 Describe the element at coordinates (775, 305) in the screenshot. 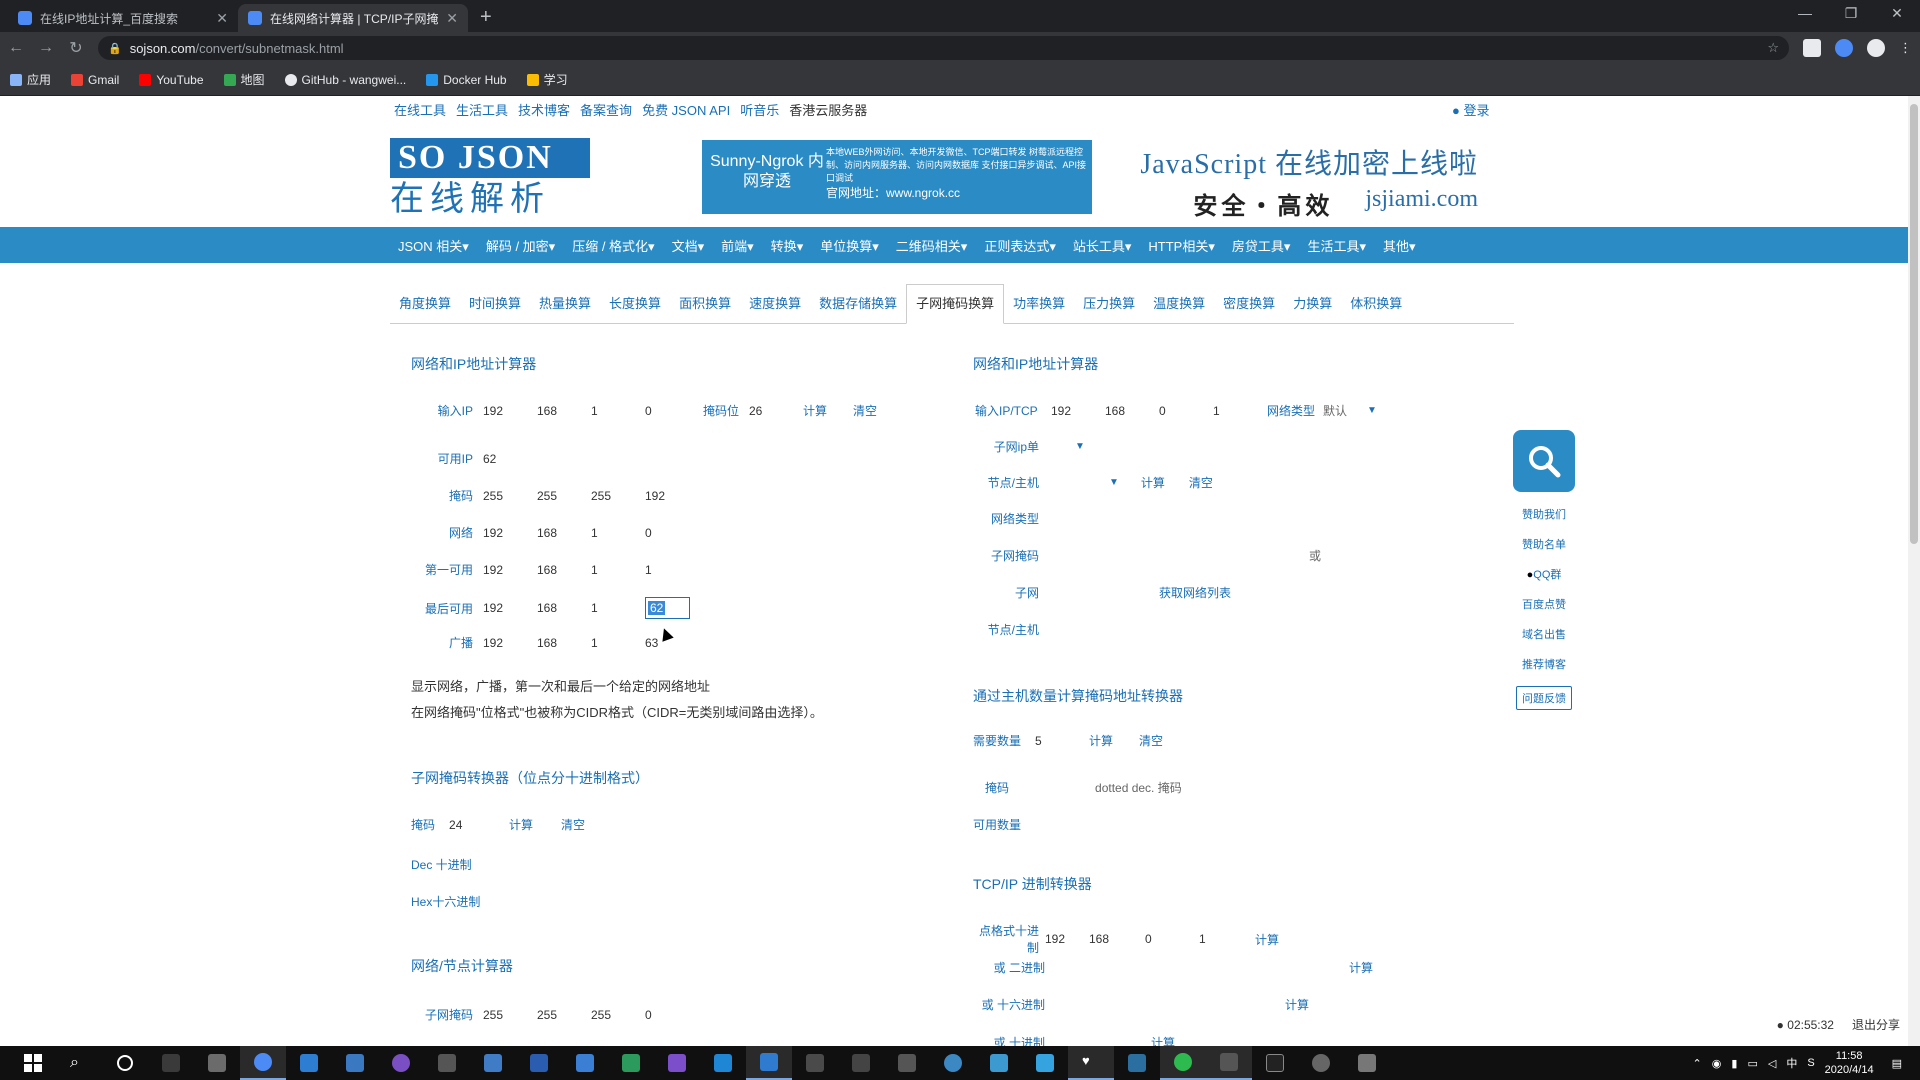

I see `tab-speed: 速度换算` at that location.